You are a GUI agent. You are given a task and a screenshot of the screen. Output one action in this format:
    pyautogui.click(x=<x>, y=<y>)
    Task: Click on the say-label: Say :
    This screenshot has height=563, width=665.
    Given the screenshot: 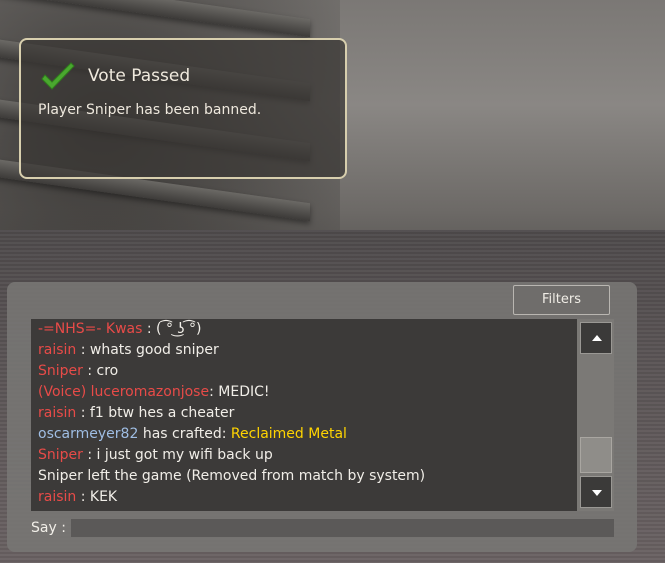 What is the action you would take?
    pyautogui.click(x=48, y=528)
    